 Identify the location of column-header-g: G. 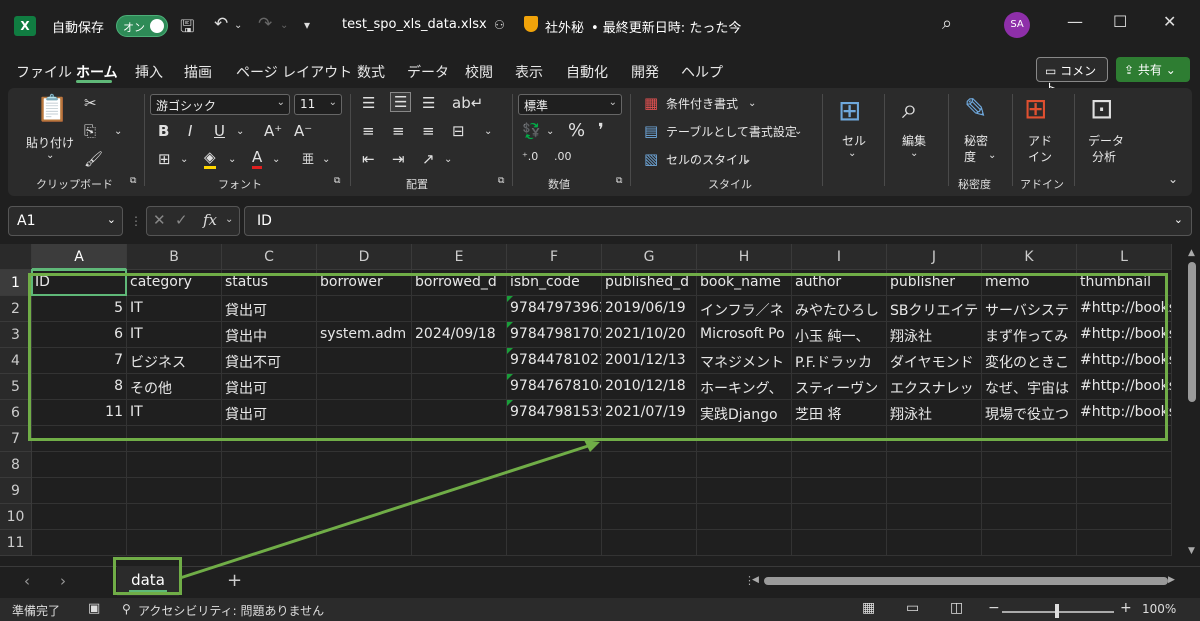
(649, 257).